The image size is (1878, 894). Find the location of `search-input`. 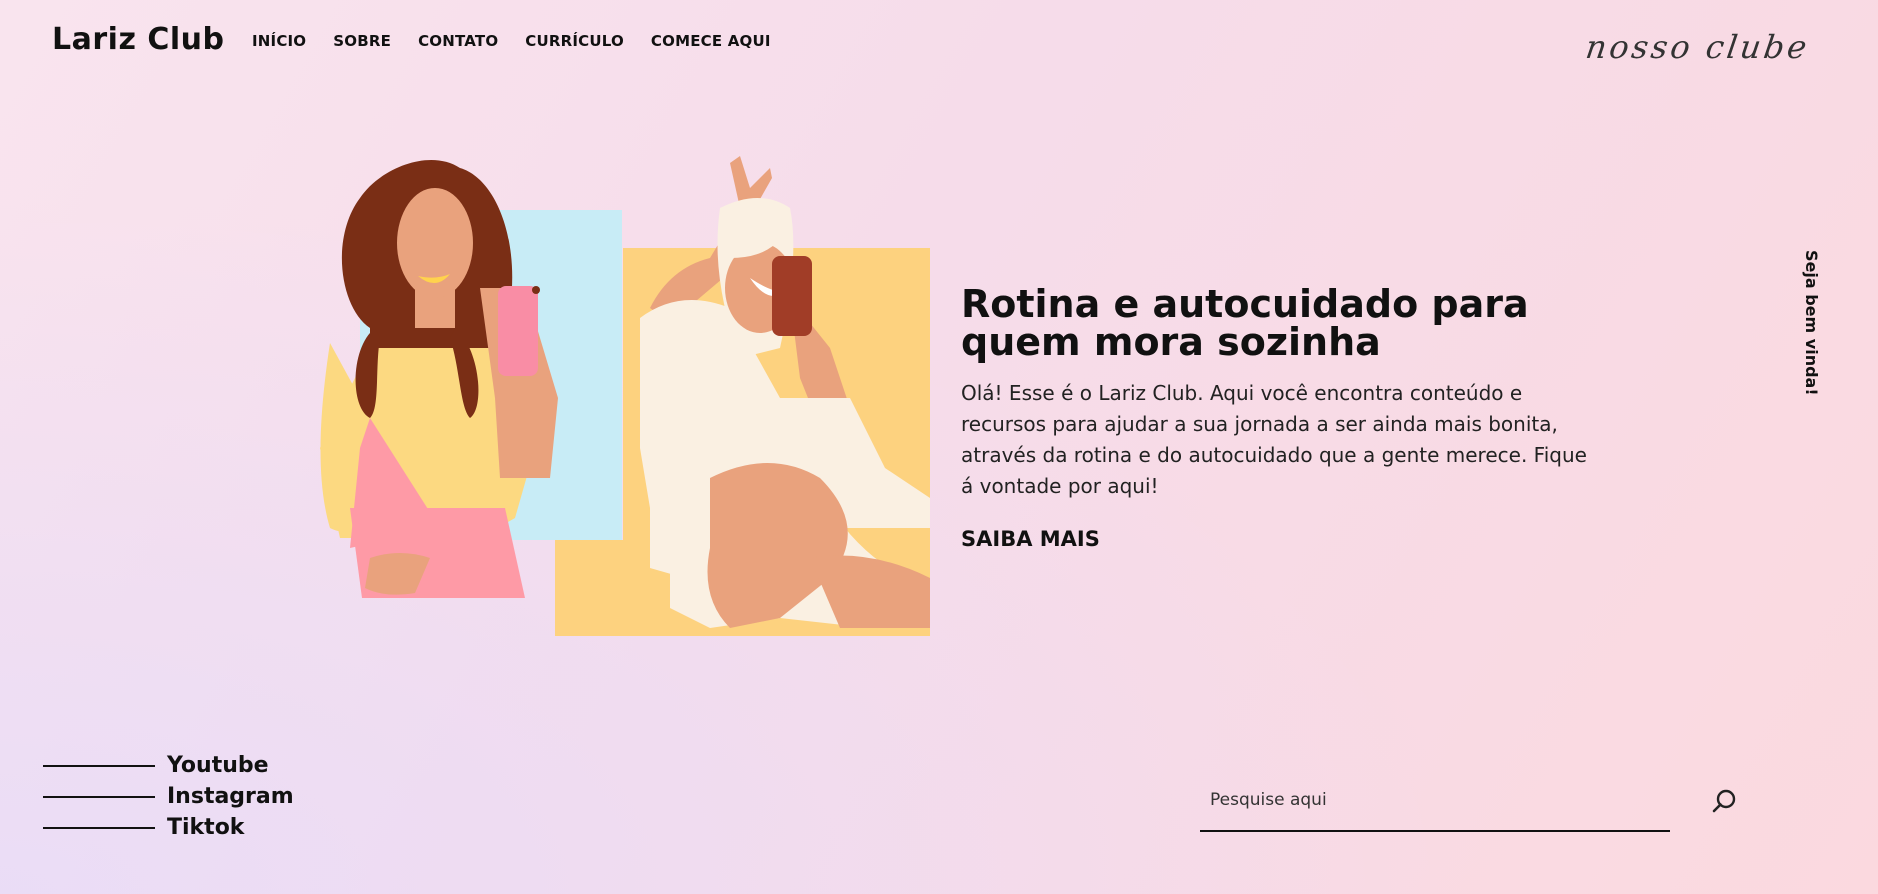

search-input is located at coordinates (1430, 800).